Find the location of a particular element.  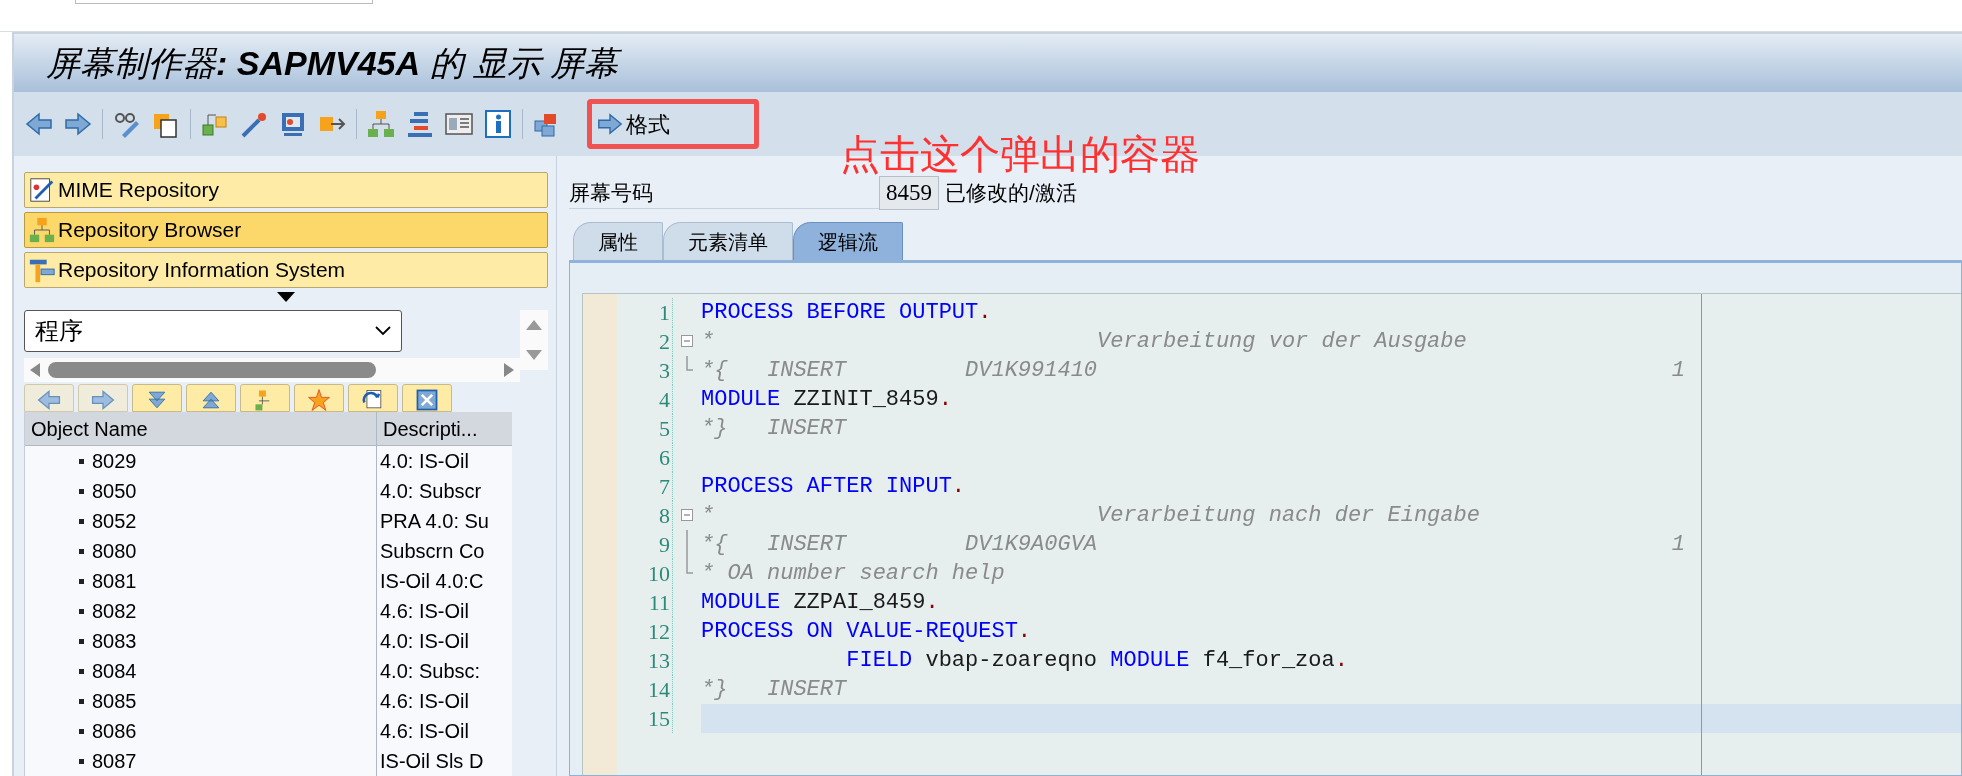

back-arrow-icon is located at coordinates (49, 399).